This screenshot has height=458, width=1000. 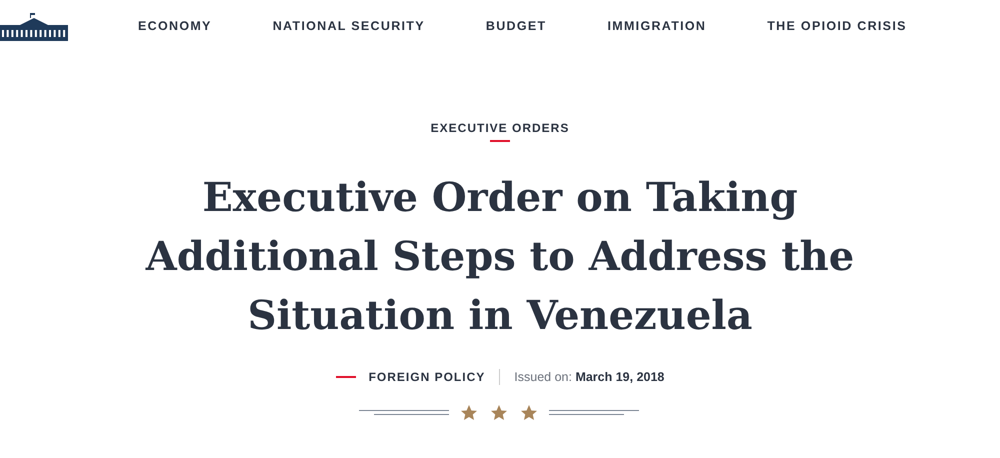 I want to click on nav-link: BUDGET, so click(x=516, y=26).